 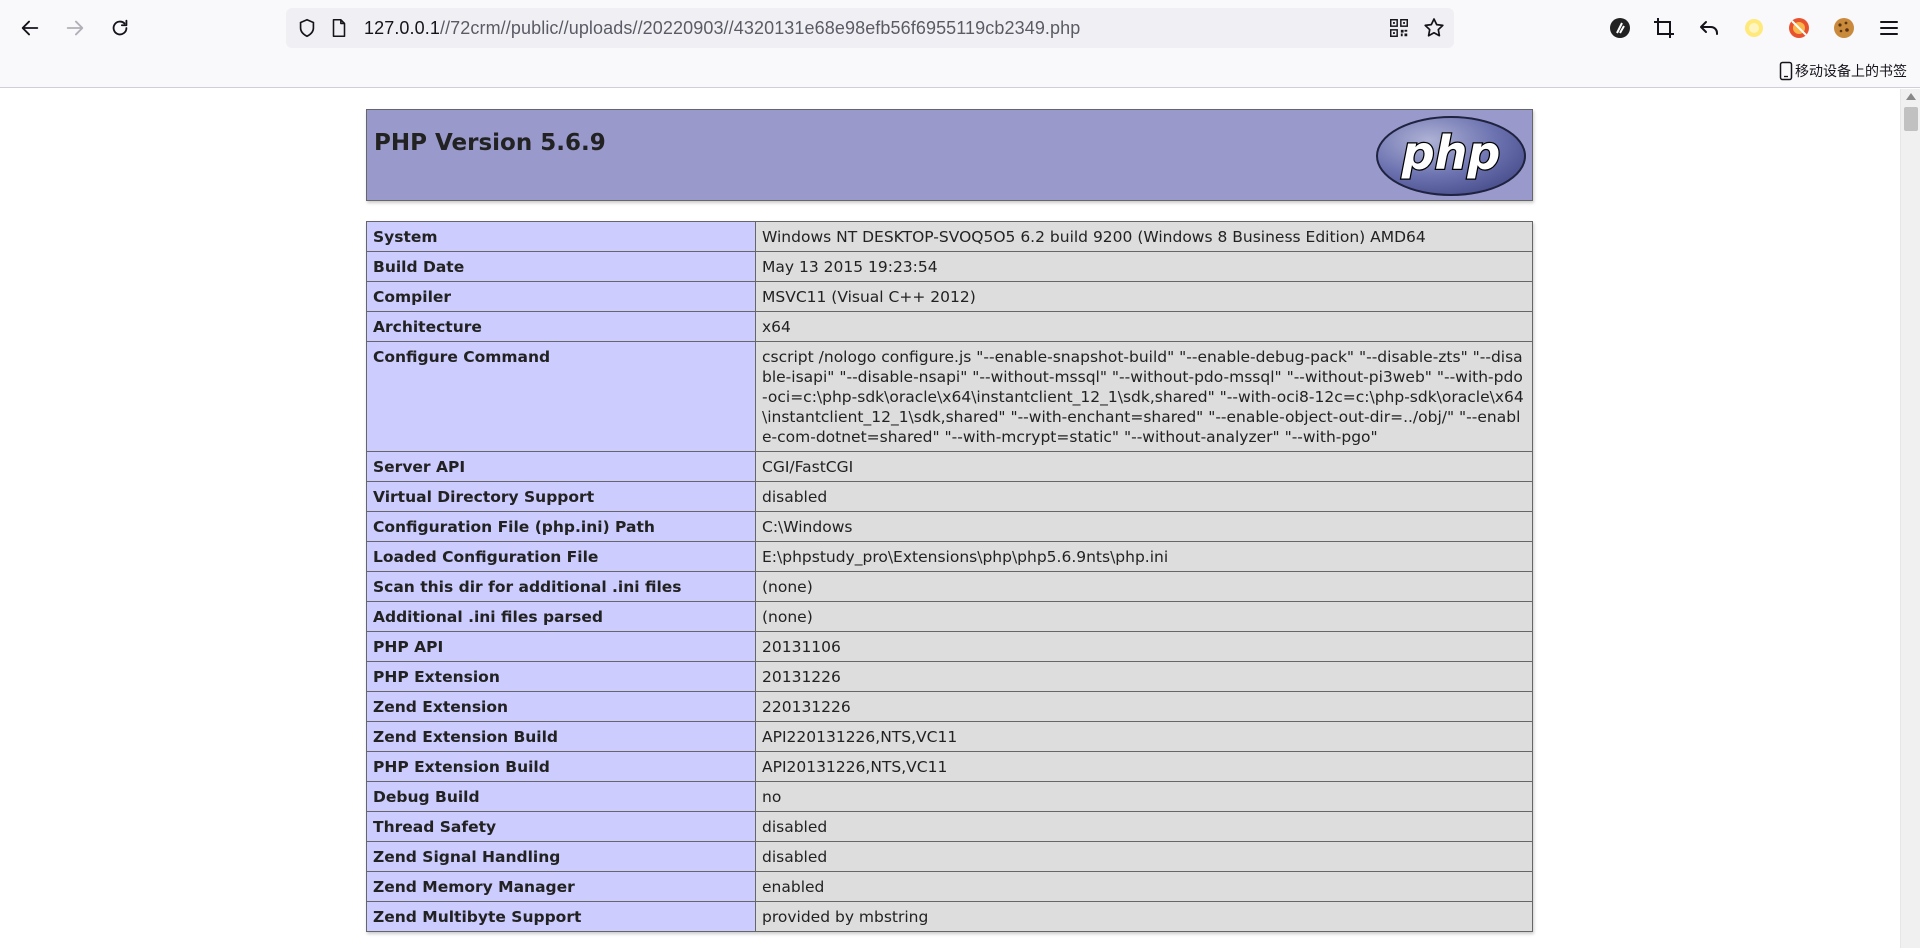 I want to click on table-row: Architecture x64, so click(x=949, y=326).